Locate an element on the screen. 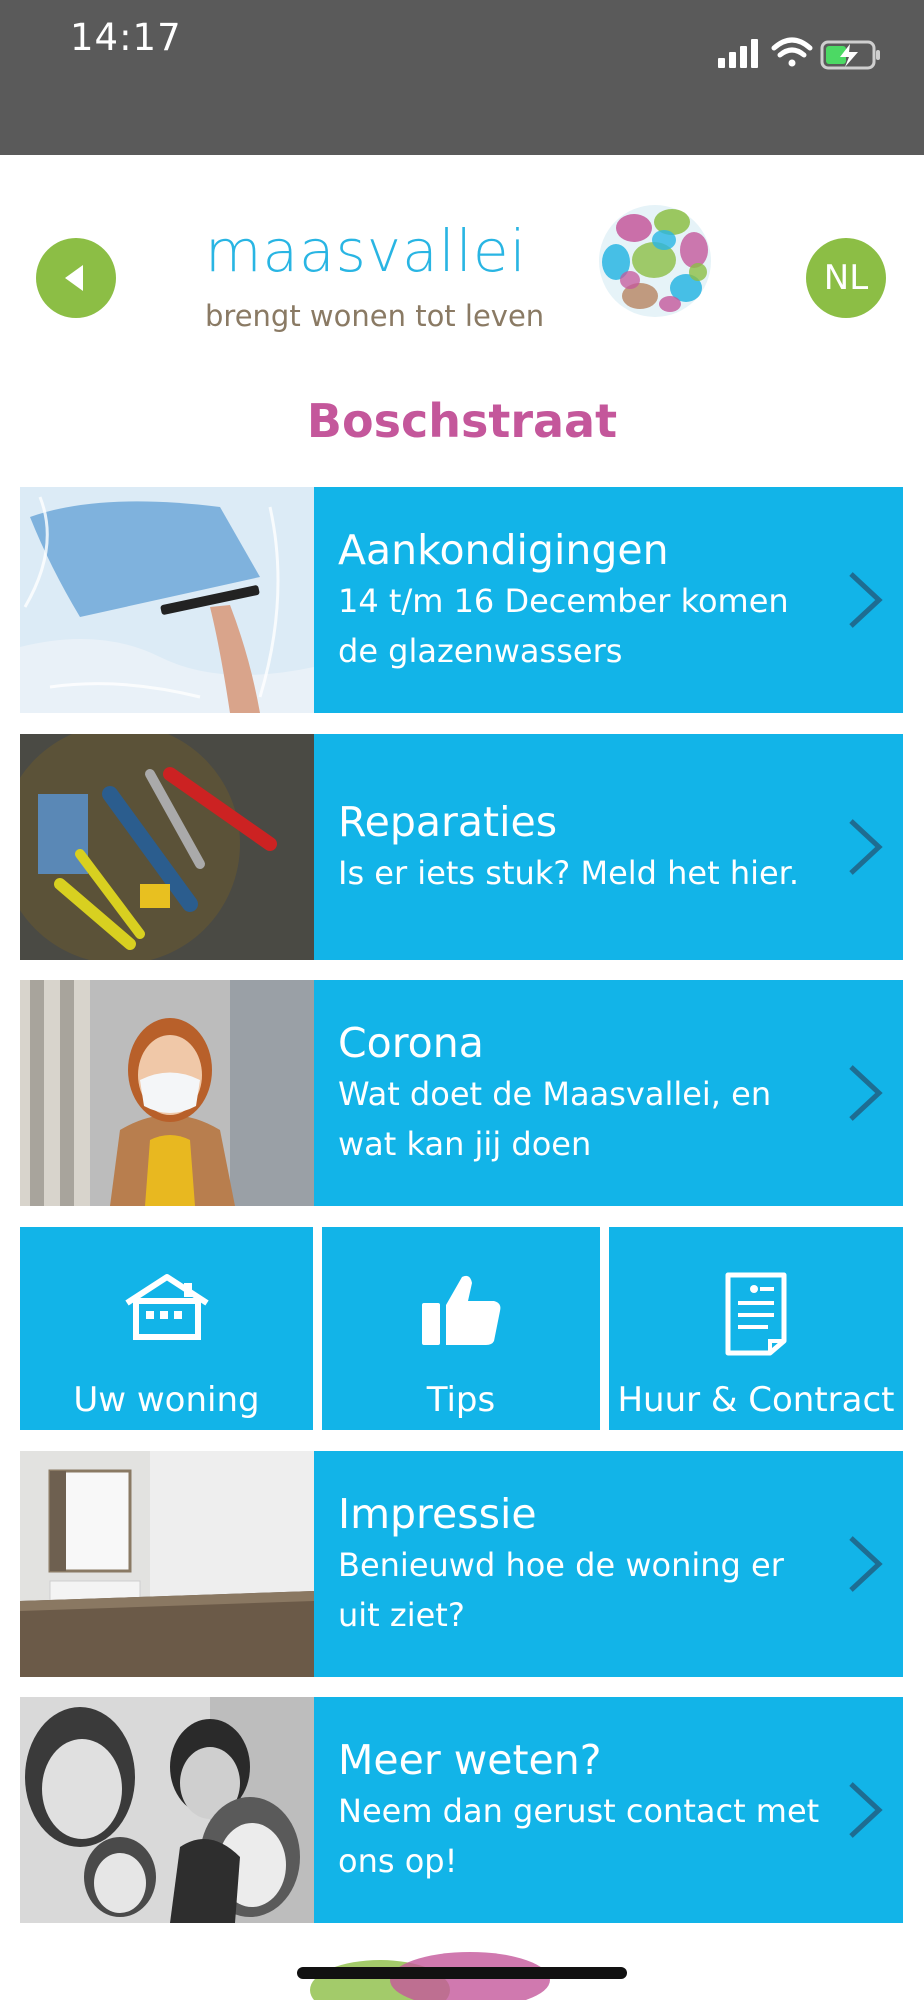 Image resolution: width=924 pixels, height=2000 pixels. wifi-icon is located at coordinates (792, 52).